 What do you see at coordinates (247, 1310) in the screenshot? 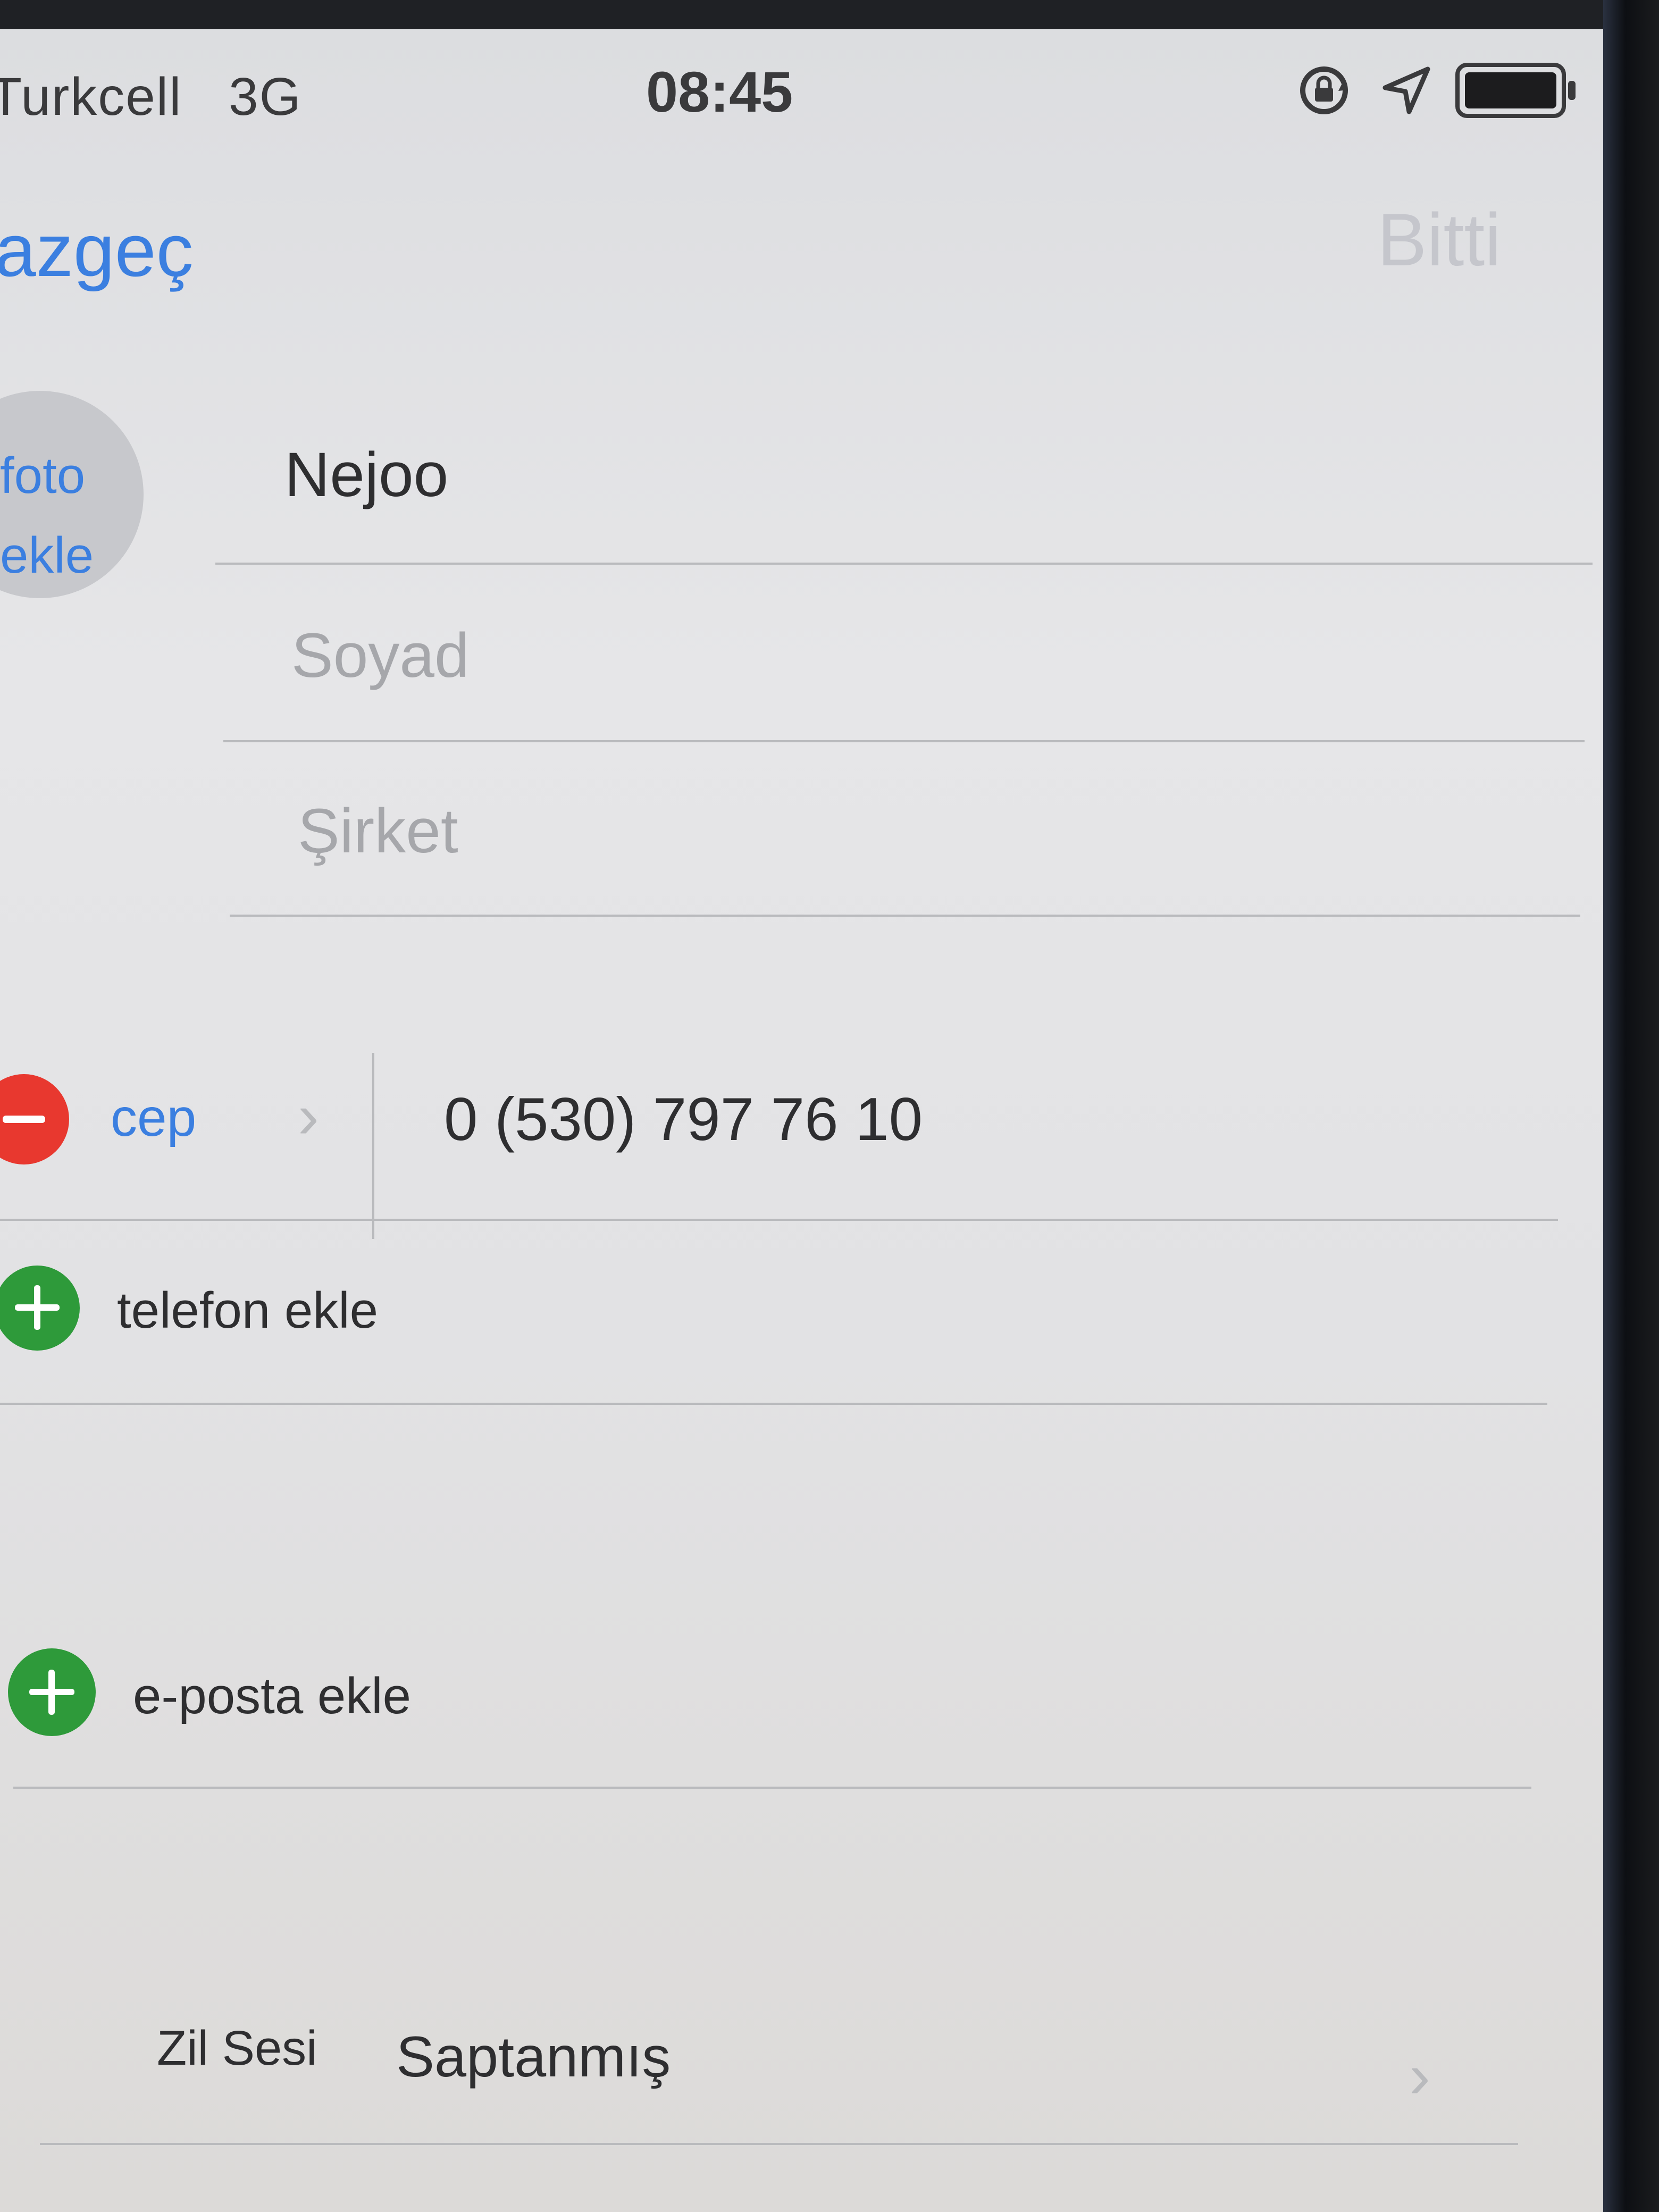
I see `add-phone-label: telefon ekle` at bounding box center [247, 1310].